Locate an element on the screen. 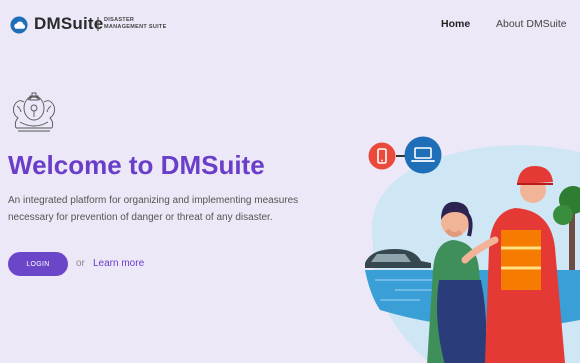  laptop-icon is located at coordinates (423, 155).